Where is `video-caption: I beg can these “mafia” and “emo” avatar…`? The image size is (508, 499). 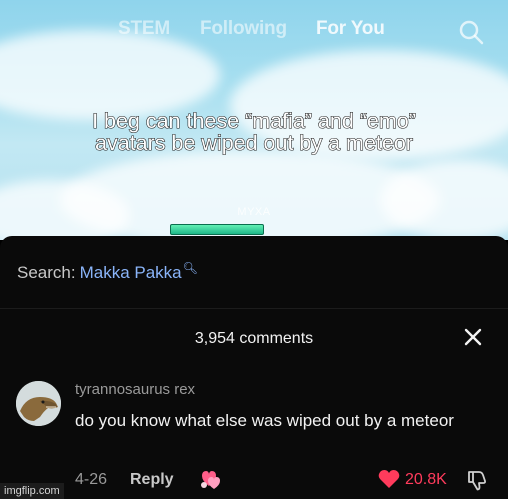 video-caption: I beg can these “mafia” and “emo” avatar… is located at coordinates (254, 132).